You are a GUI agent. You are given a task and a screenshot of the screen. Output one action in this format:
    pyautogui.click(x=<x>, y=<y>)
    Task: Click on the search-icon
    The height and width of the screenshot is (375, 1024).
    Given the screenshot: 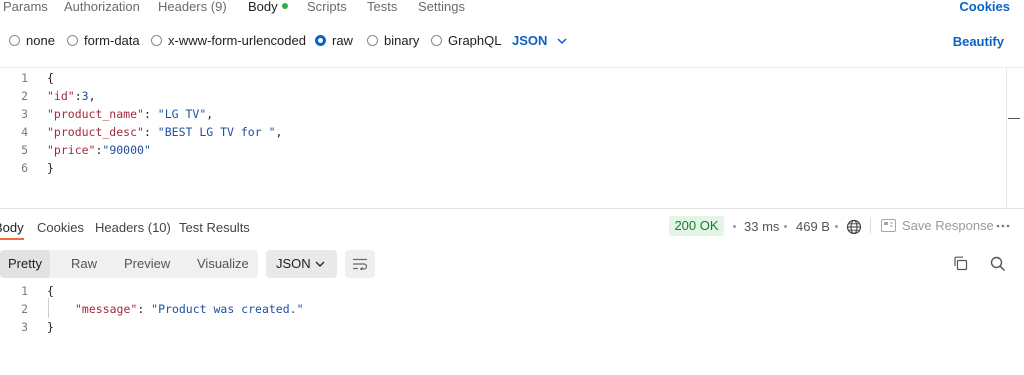 What is the action you would take?
    pyautogui.click(x=998, y=264)
    